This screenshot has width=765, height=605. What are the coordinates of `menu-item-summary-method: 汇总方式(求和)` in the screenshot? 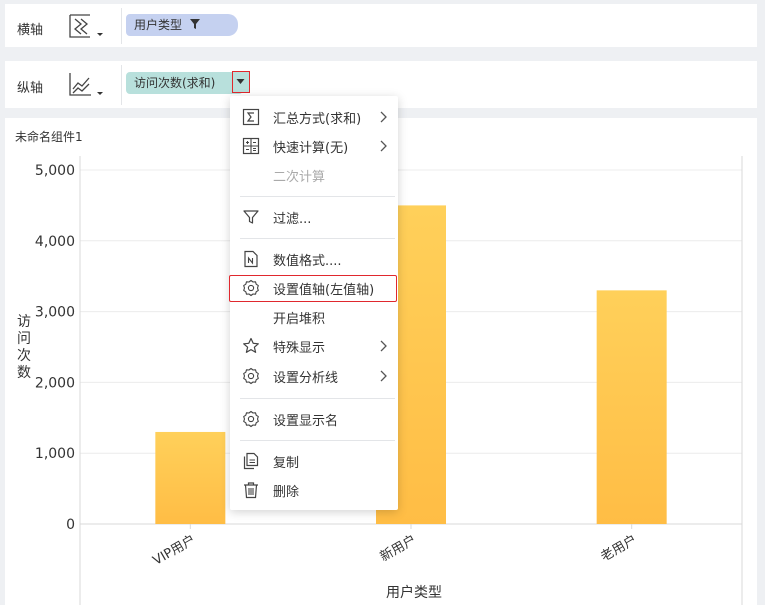 It's located at (314, 117).